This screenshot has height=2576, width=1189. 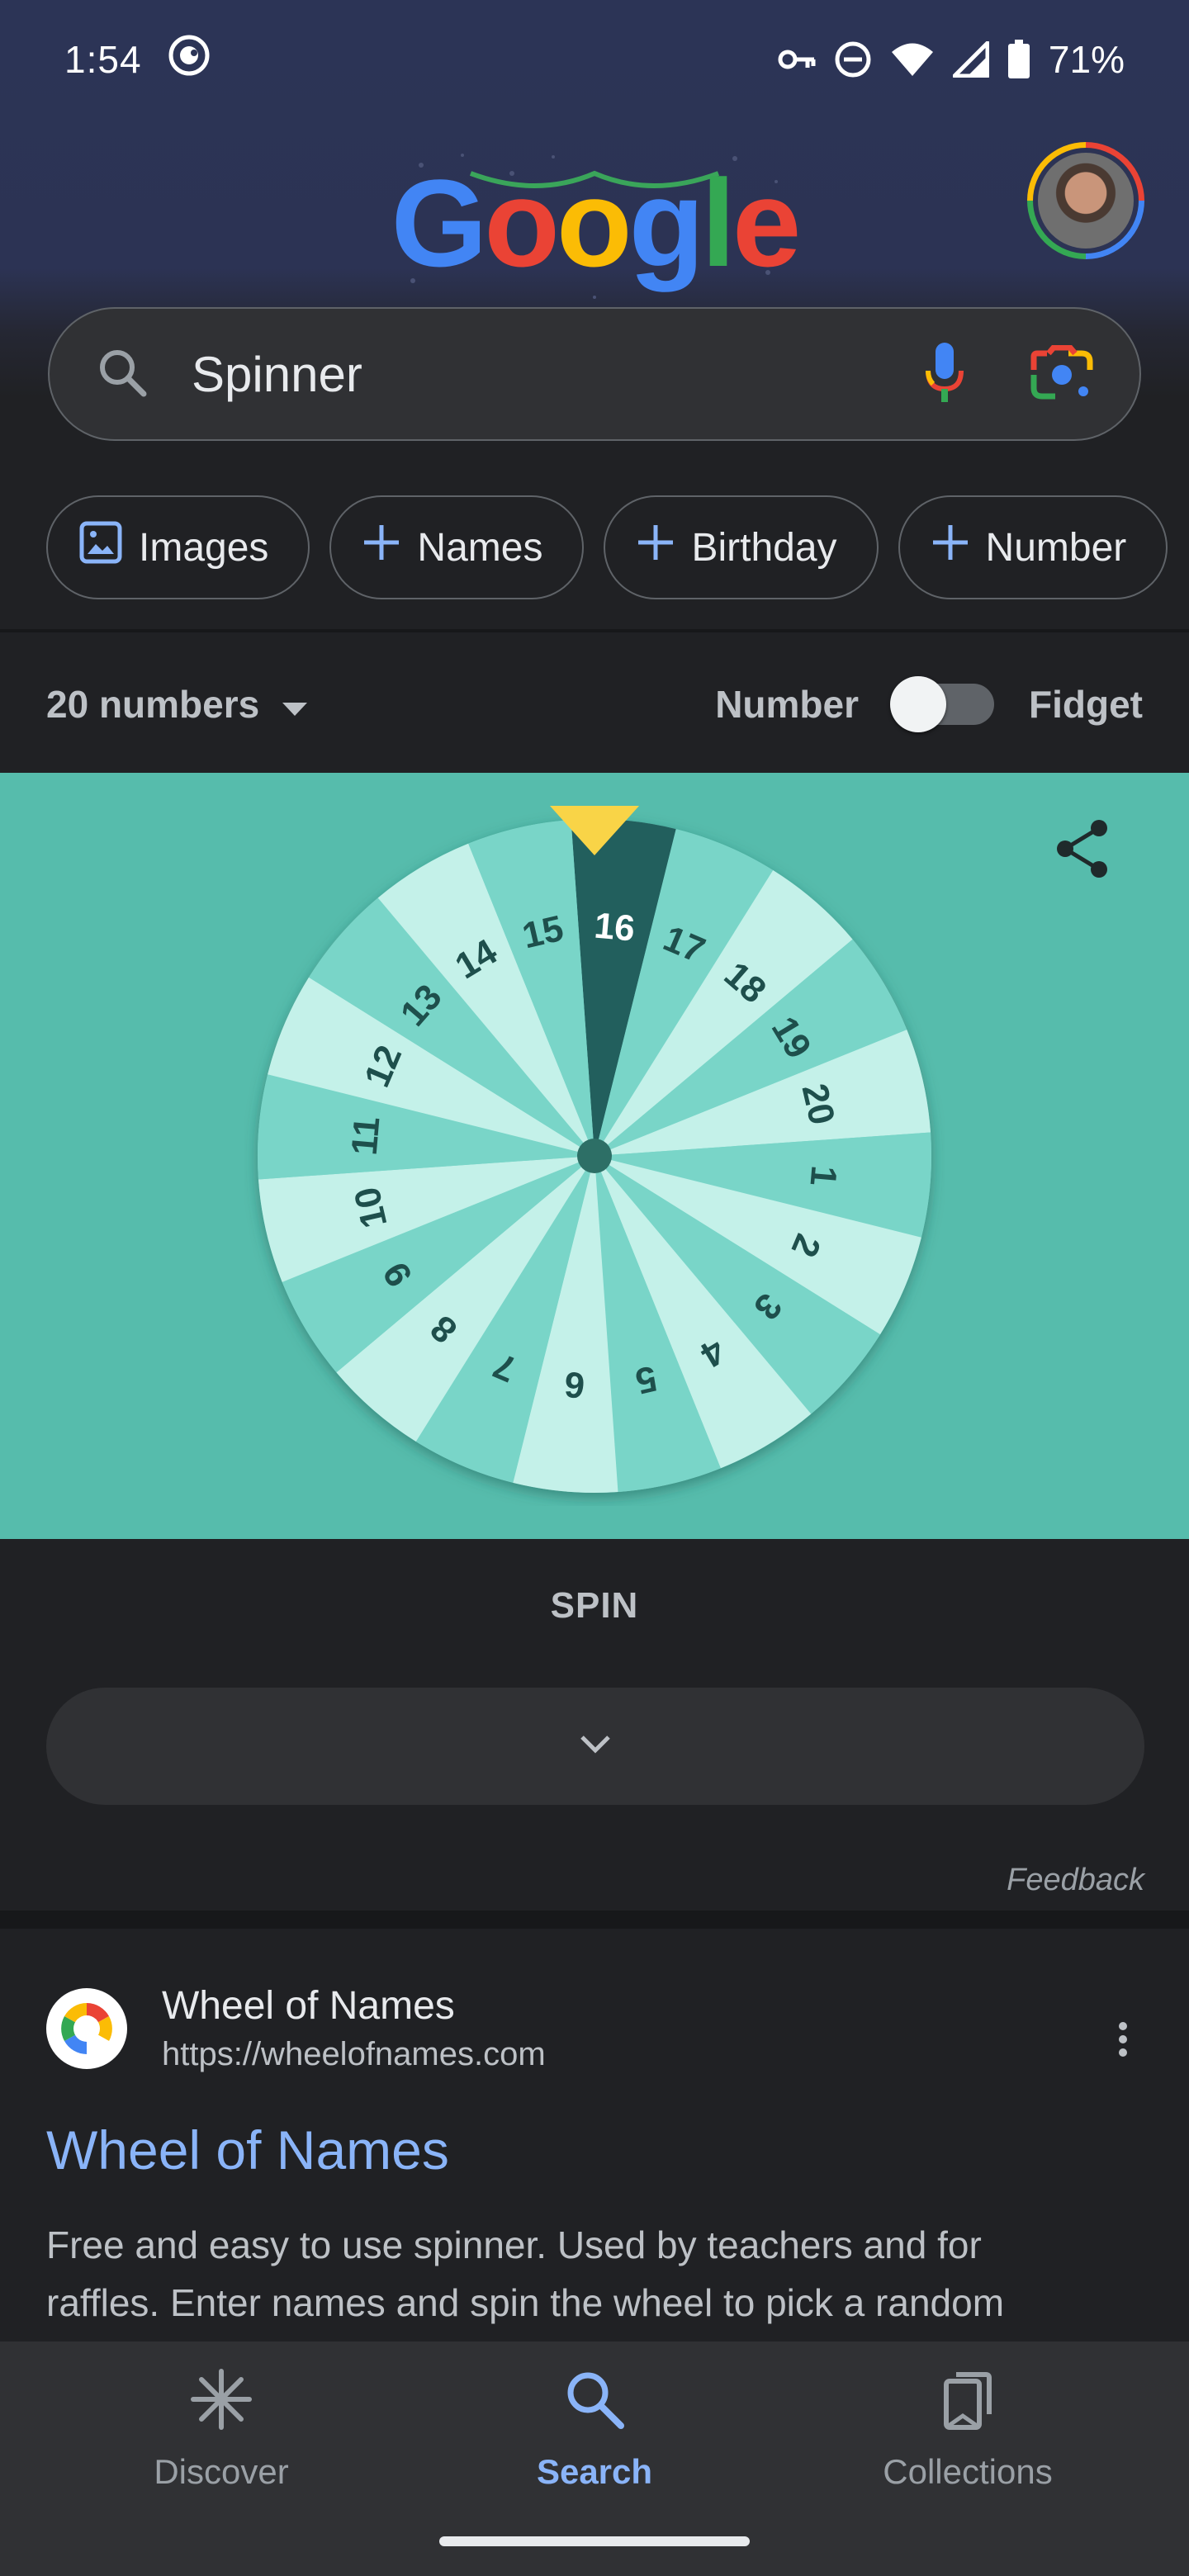 I want to click on doodle-wordmark: Google, so click(x=596, y=222).